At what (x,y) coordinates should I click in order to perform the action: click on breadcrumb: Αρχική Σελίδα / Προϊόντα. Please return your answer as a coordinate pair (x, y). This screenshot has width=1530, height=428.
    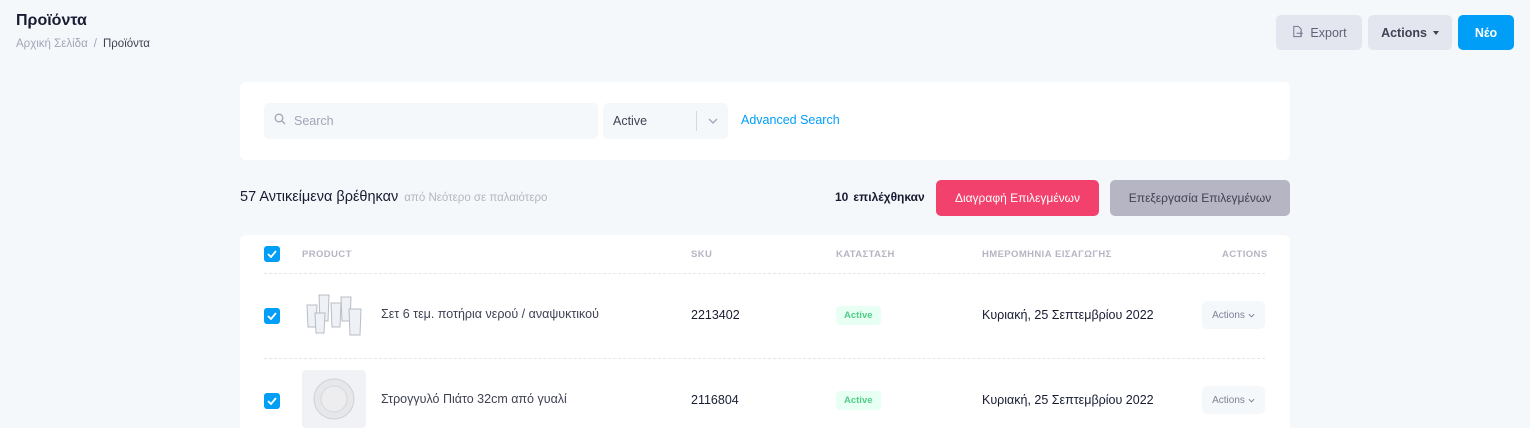
    Looking at the image, I should click on (83, 44).